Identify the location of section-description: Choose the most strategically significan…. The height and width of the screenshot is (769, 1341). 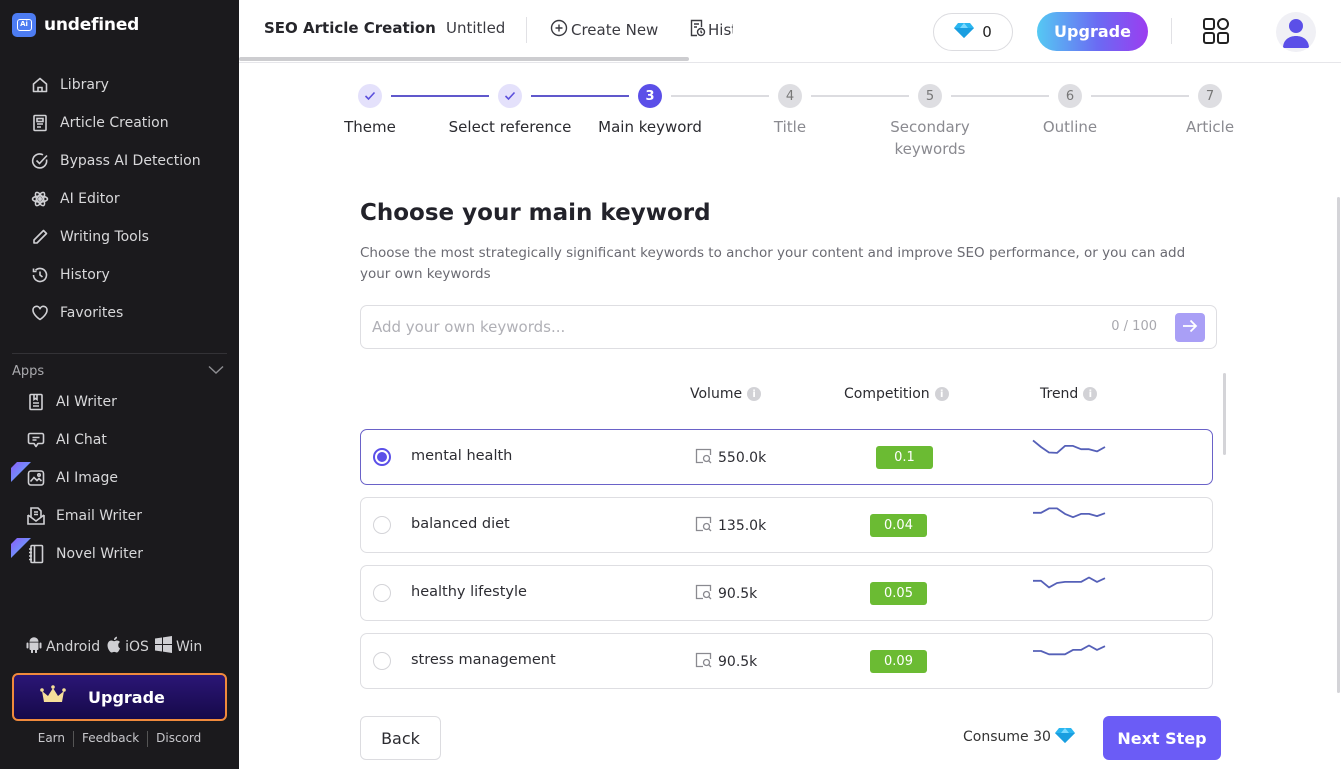
(773, 263).